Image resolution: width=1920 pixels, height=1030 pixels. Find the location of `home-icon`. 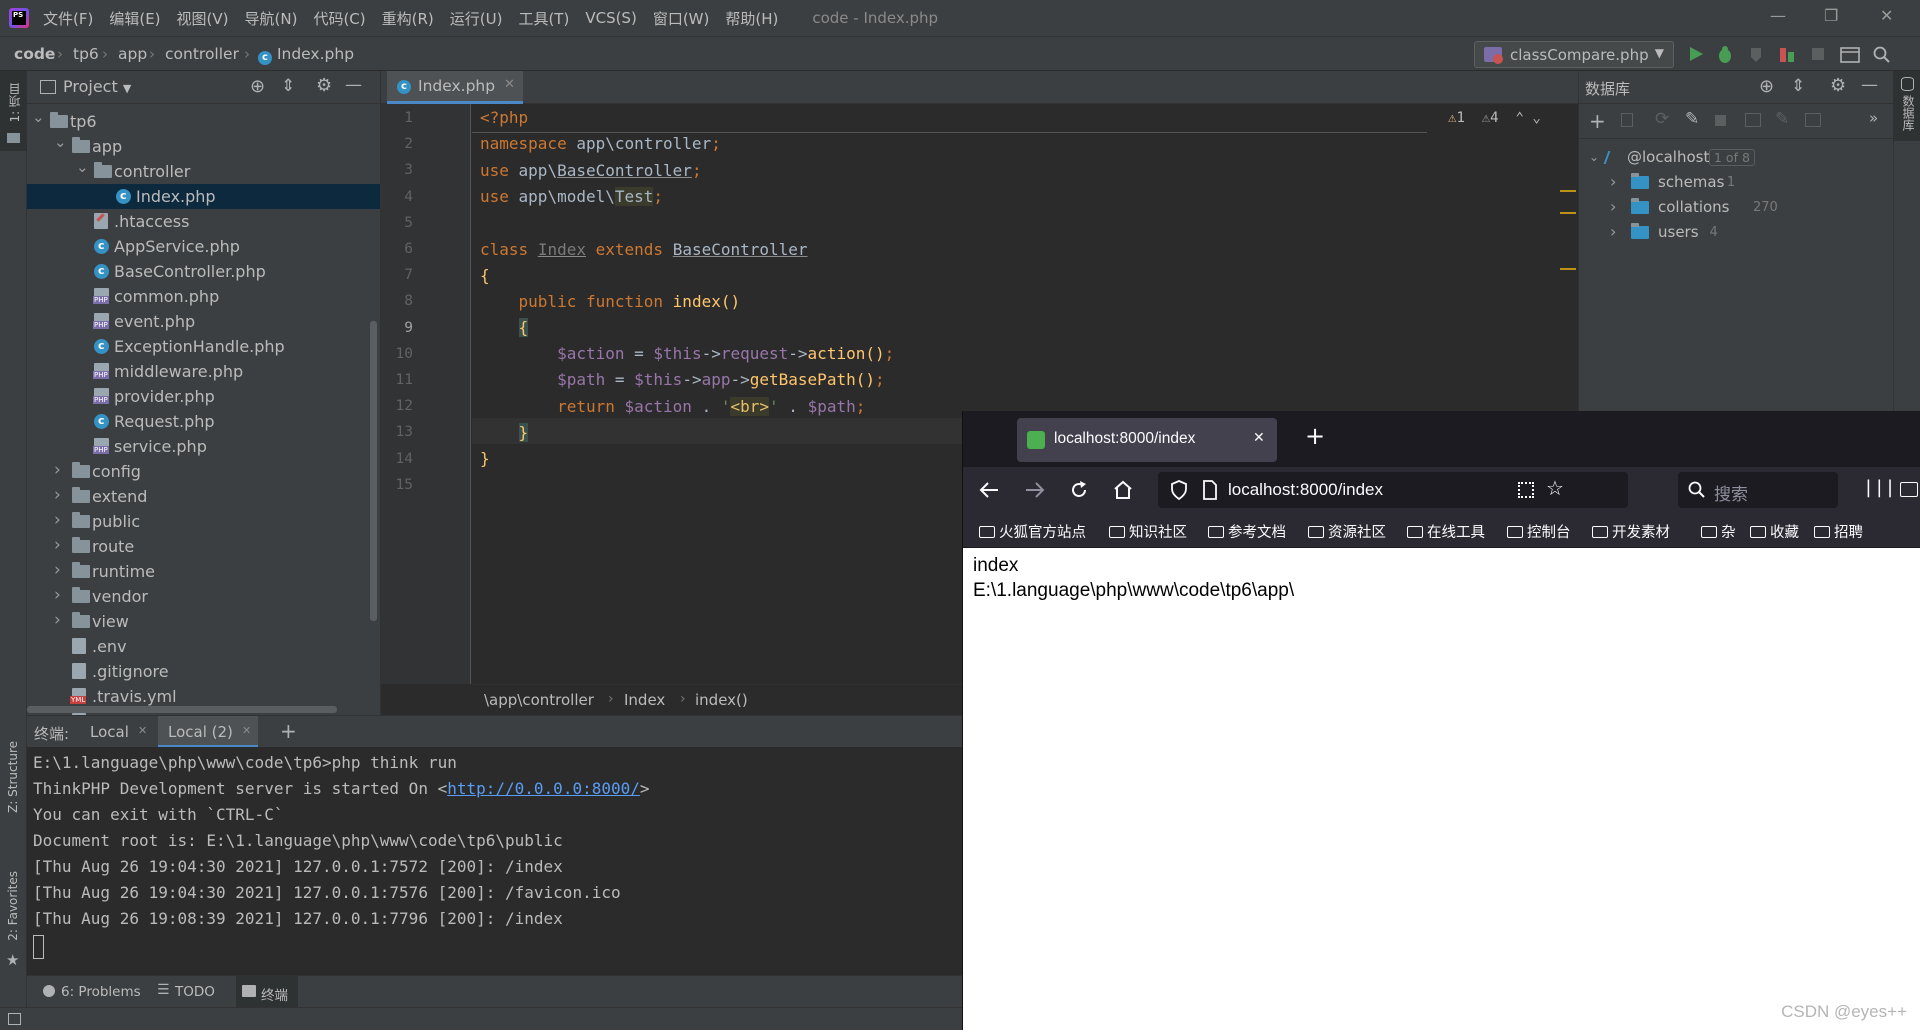

home-icon is located at coordinates (1123, 490).